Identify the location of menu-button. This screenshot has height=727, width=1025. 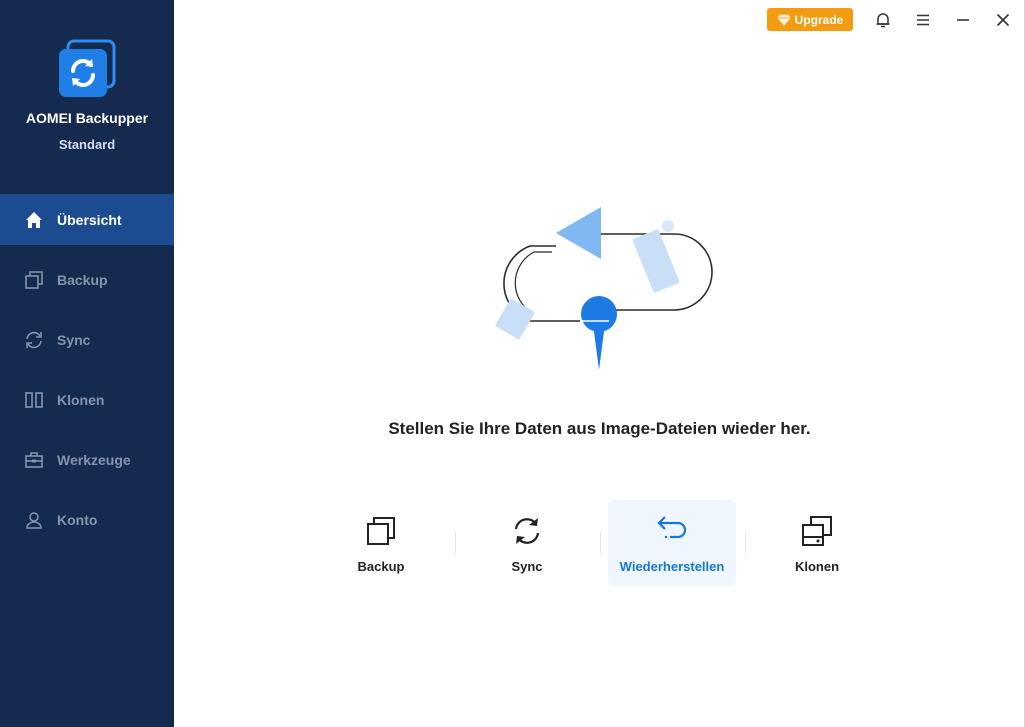
(923, 20).